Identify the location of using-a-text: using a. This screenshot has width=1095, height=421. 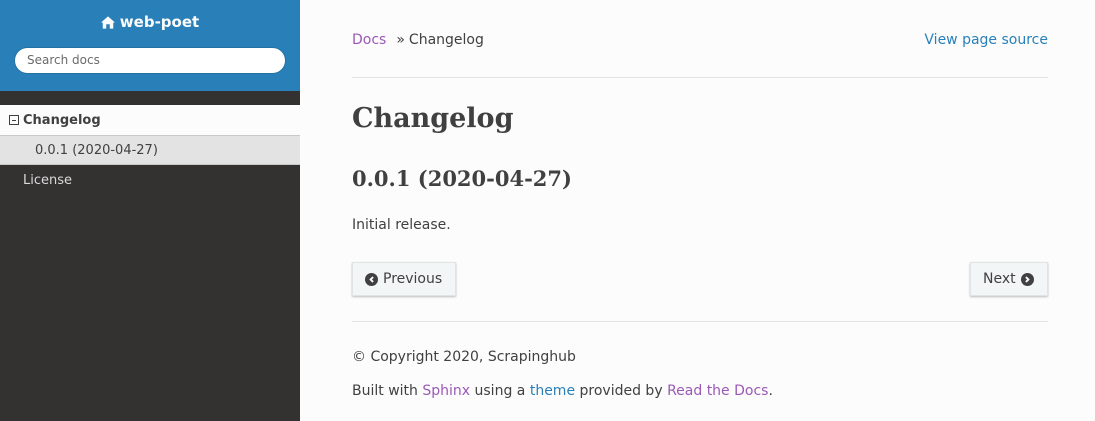
(500, 391).